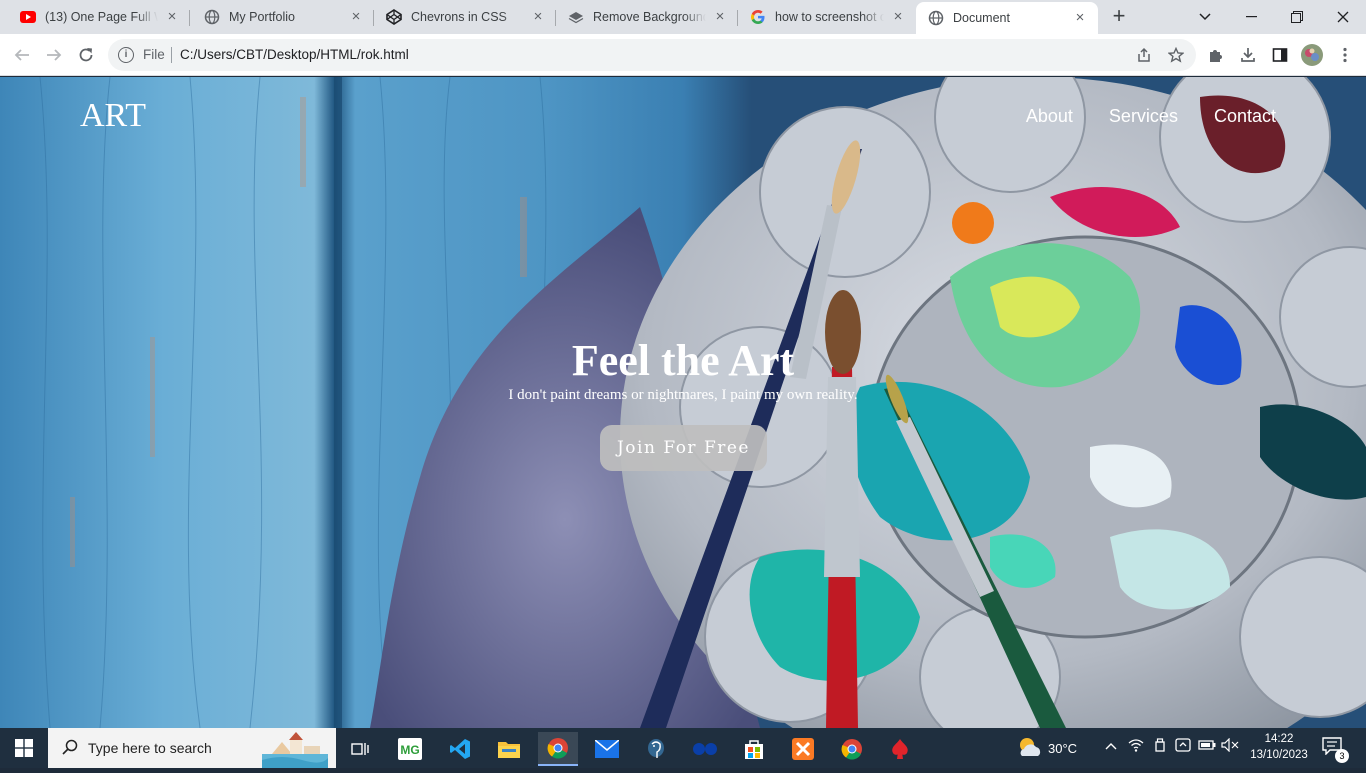 The image size is (1366, 773). I want to click on tab-remove-background: Remove Background ×, so click(647, 17).